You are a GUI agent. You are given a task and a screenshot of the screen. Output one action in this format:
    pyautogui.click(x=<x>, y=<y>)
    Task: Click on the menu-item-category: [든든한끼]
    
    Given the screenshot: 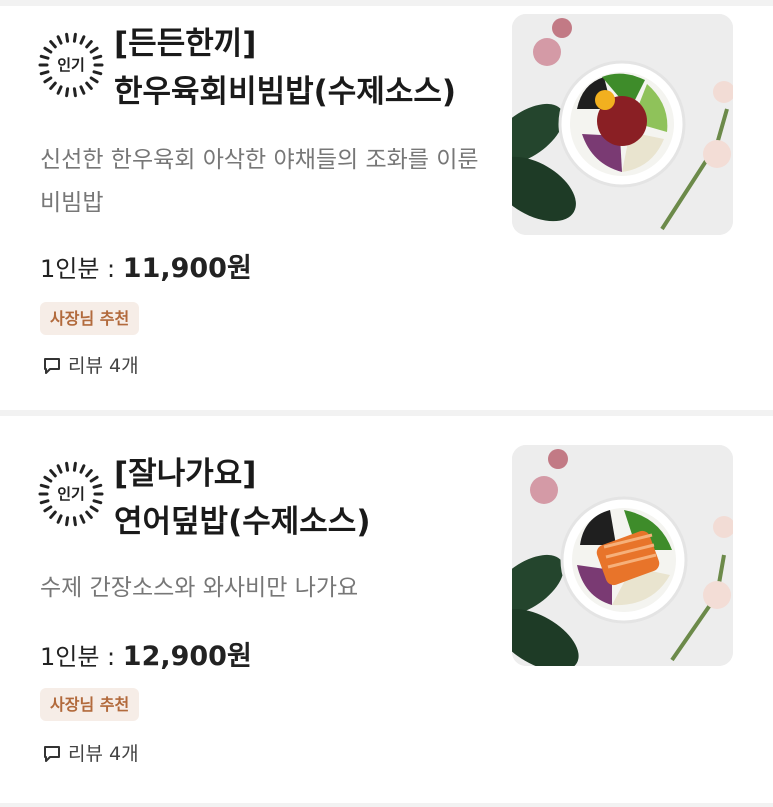 What is the action you would take?
    pyautogui.click(x=185, y=44)
    